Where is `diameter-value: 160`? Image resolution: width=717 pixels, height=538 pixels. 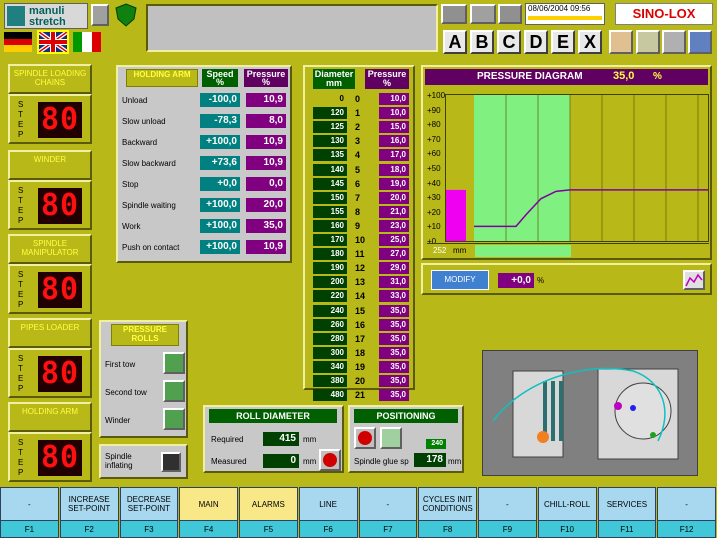
diameter-value: 160 is located at coordinates (330, 225).